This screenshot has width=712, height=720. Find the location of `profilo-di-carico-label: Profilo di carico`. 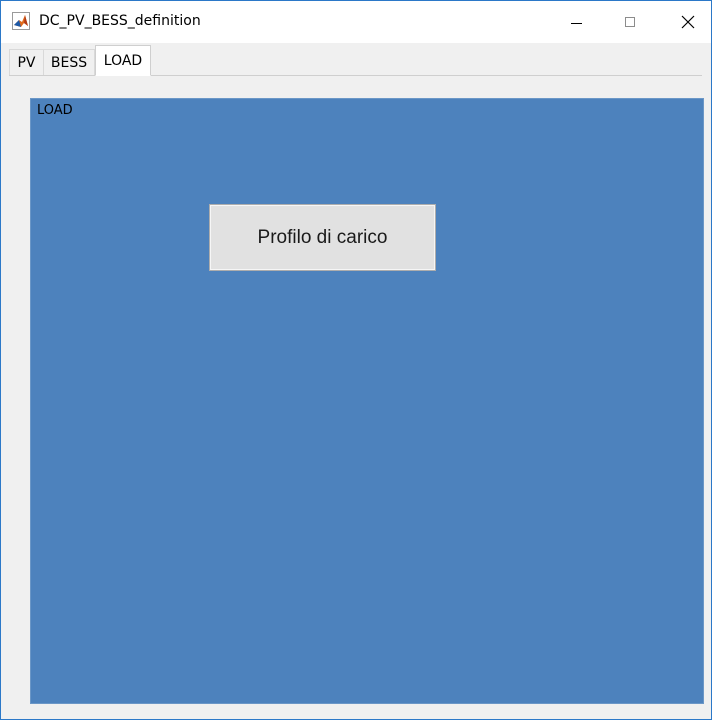

profilo-di-carico-label: Profilo di carico is located at coordinates (322, 237).